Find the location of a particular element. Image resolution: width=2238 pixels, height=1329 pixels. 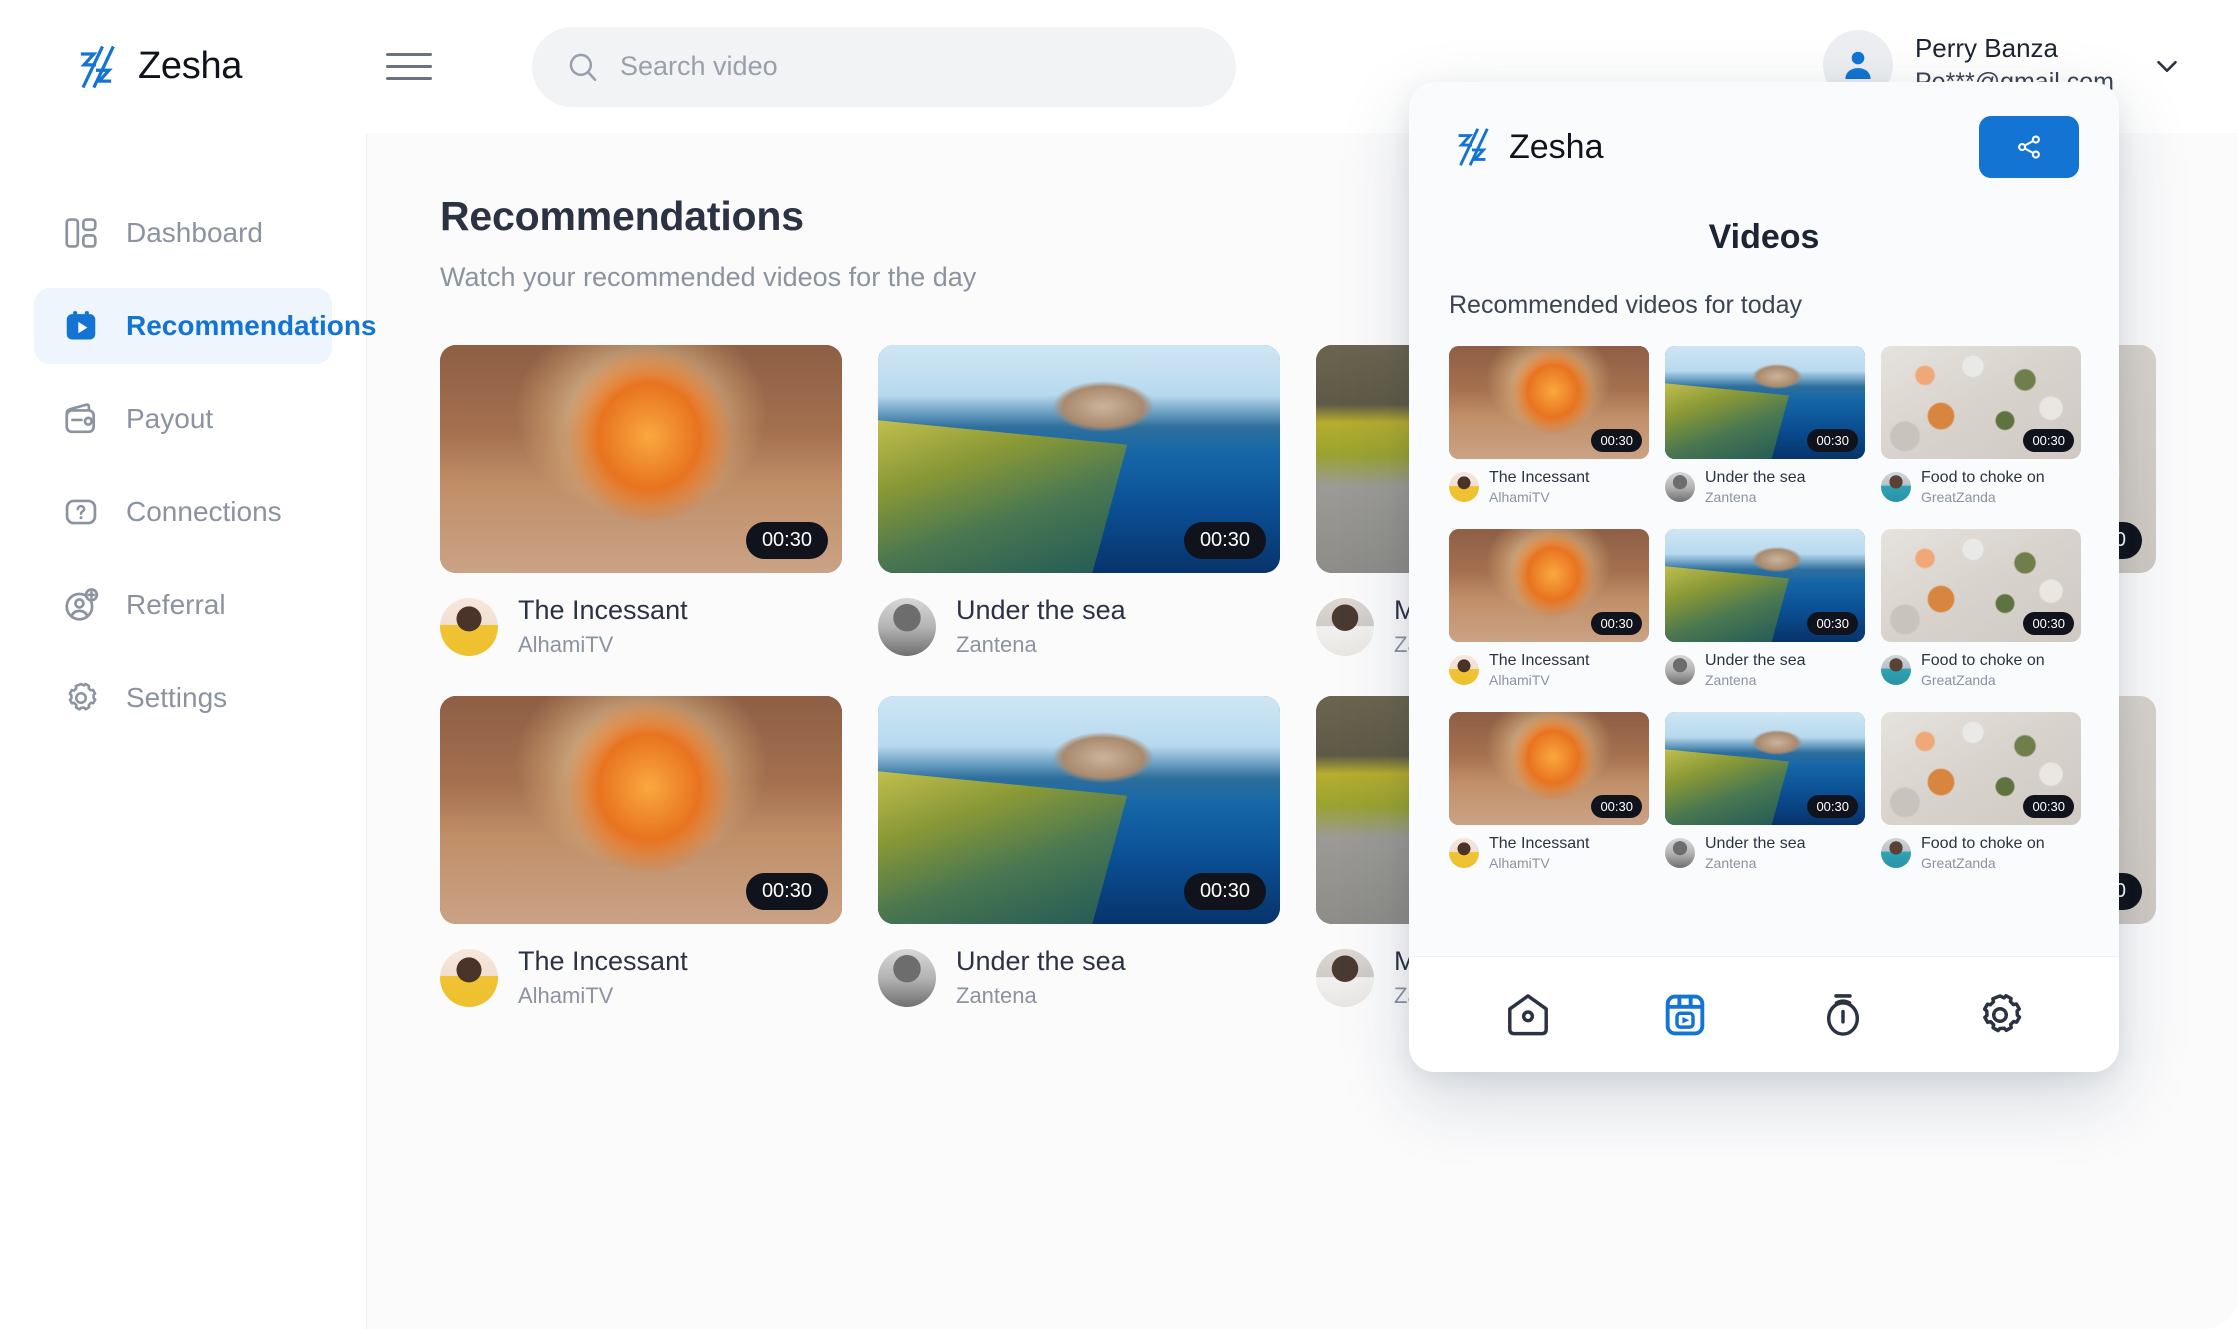

stopwatch-icon is located at coordinates (1843, 1015).